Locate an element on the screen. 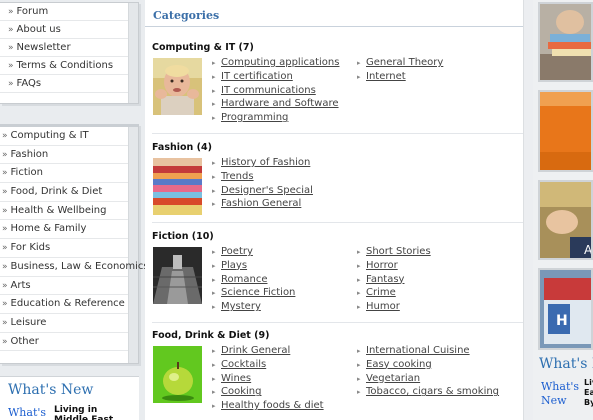 The height and width of the screenshot is (420, 593). category-link-label: Healthy foods & diet is located at coordinates (272, 406).